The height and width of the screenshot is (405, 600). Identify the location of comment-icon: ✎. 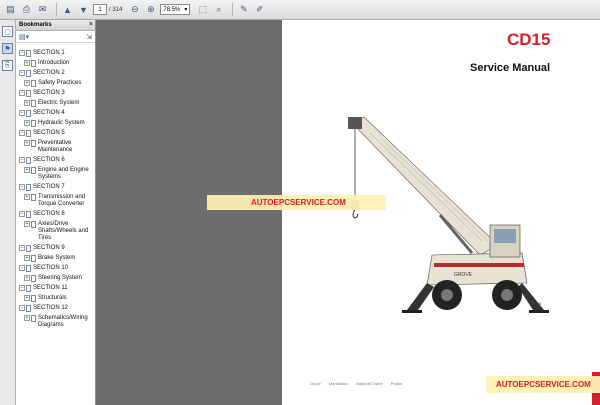
(243, 9).